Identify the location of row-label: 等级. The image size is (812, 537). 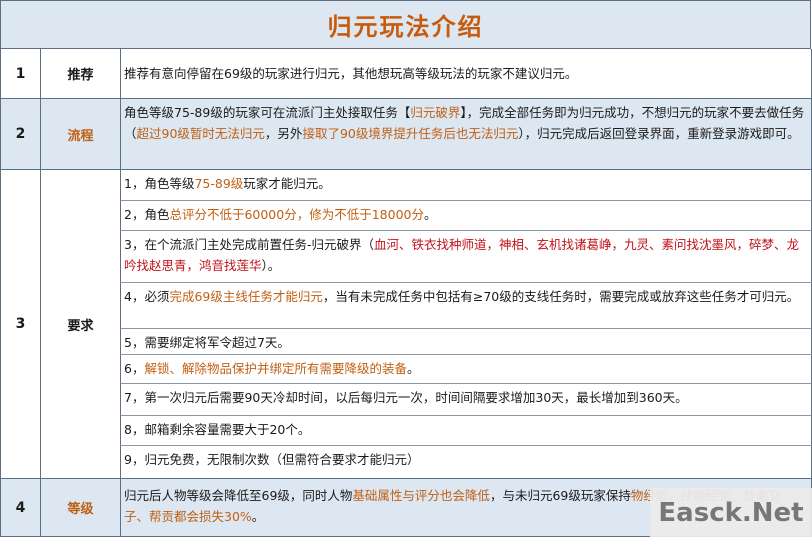
(80, 508).